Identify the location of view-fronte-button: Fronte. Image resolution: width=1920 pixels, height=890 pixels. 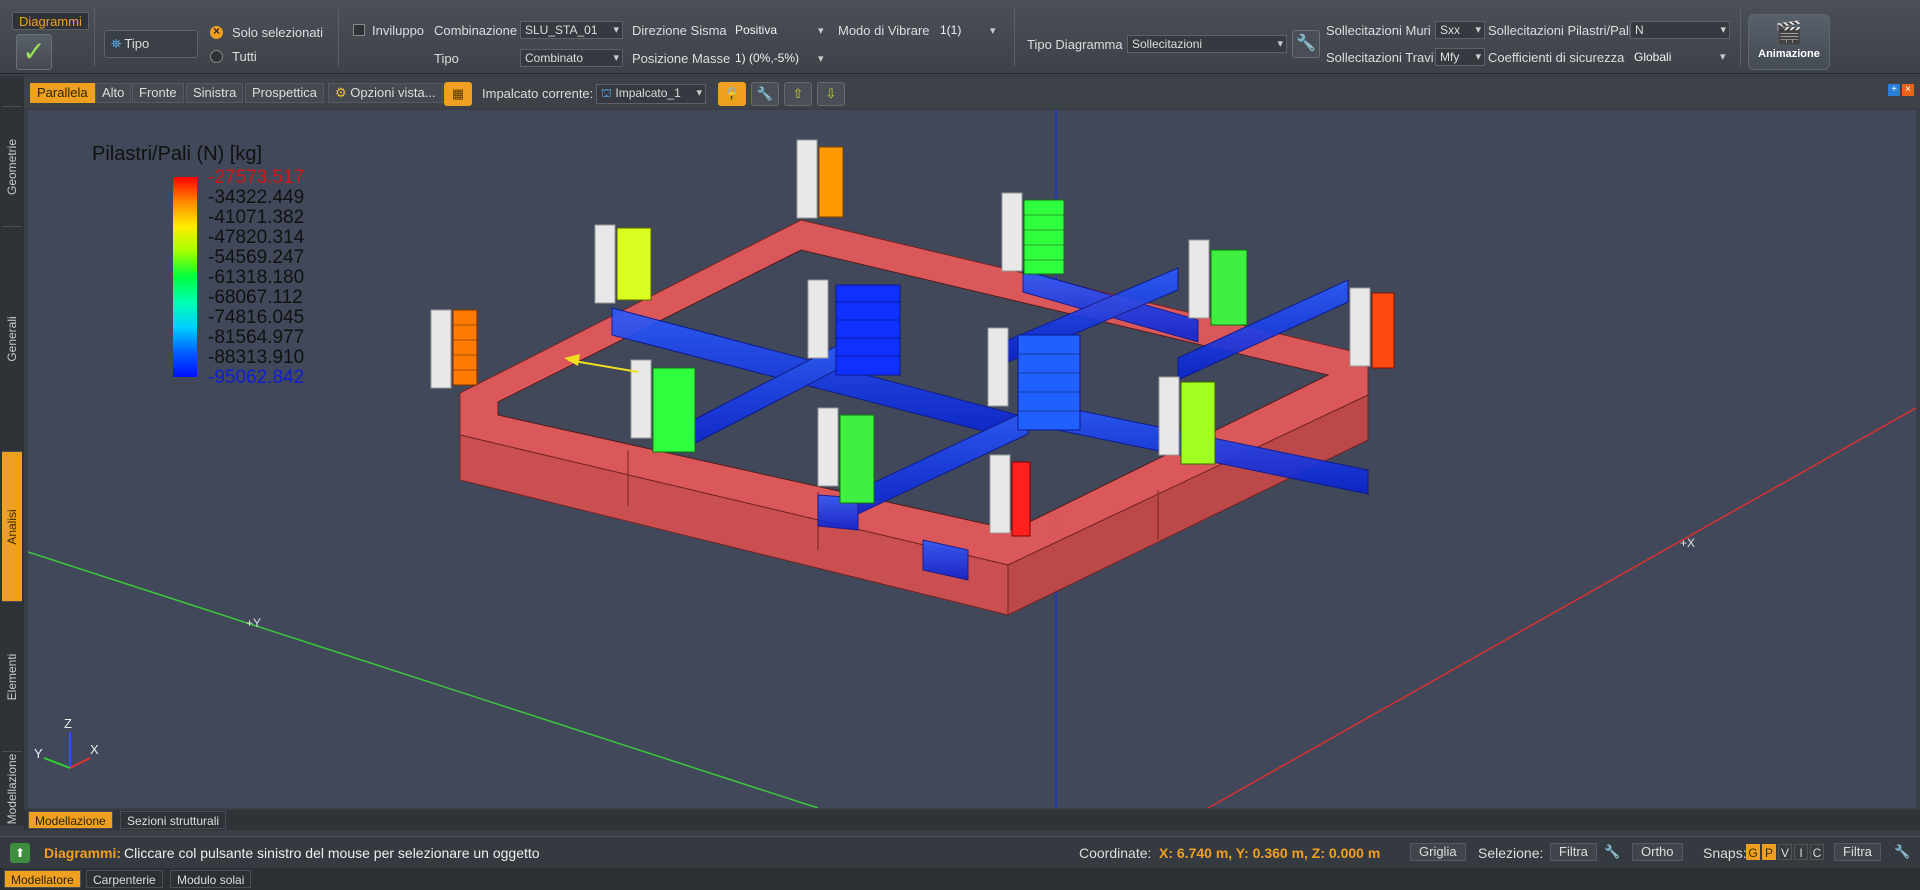
(158, 93).